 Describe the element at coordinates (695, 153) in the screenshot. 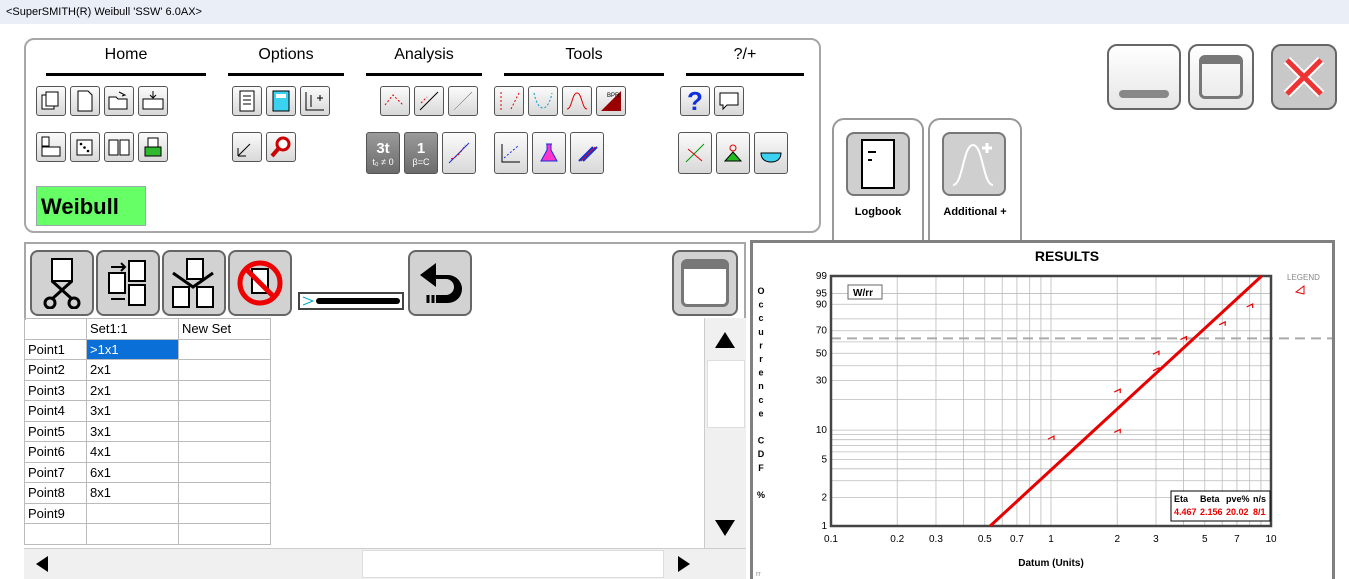

I see `ff-tm-icon` at that location.